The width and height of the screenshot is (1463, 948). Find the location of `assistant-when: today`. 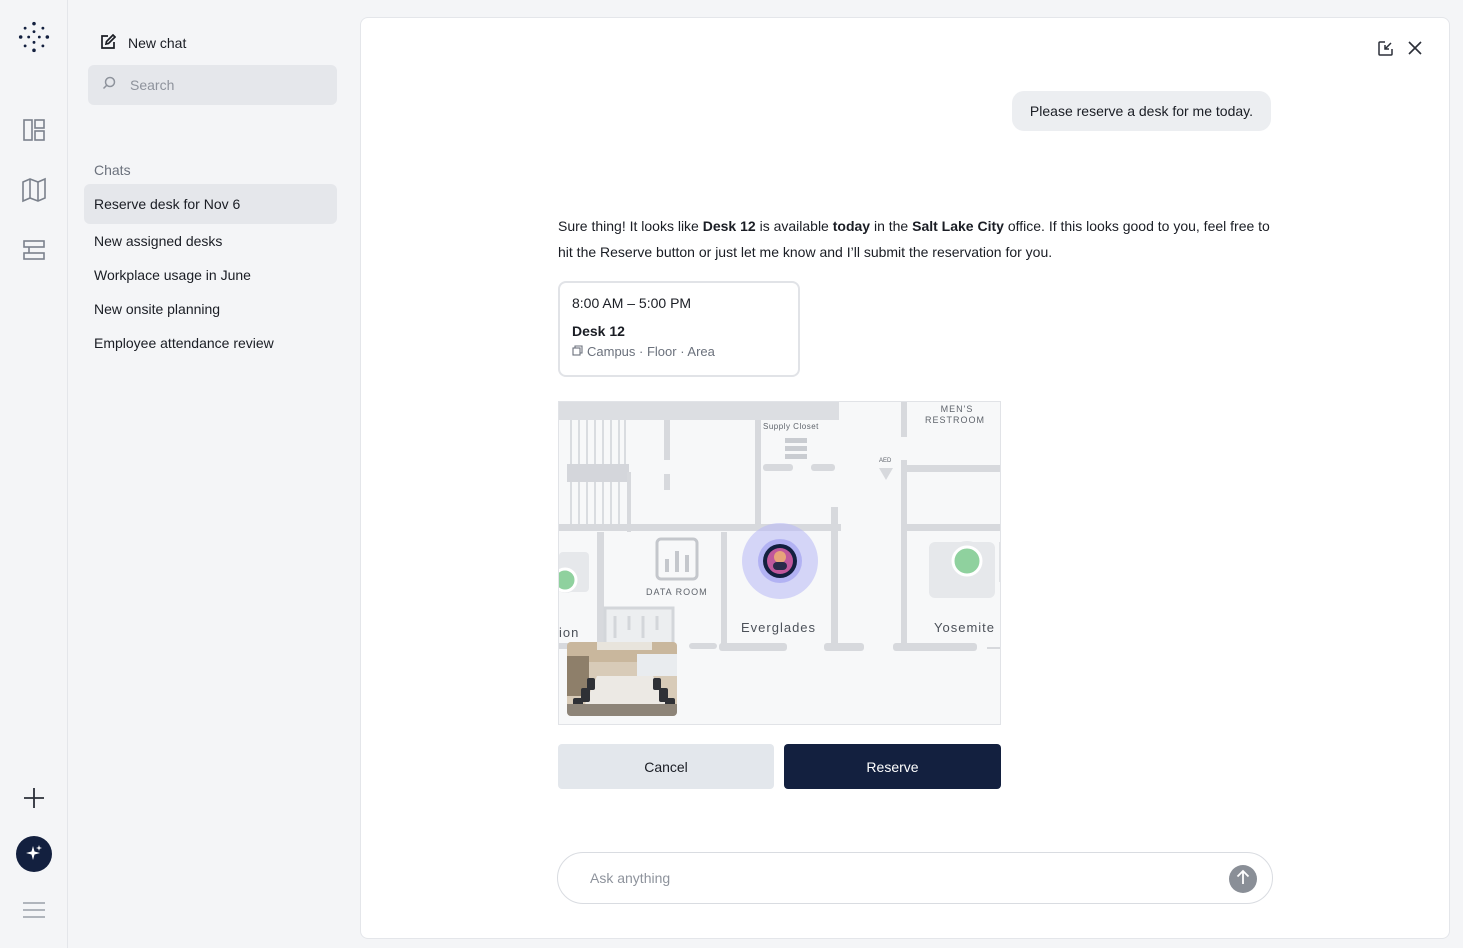

assistant-when: today is located at coordinates (851, 226).